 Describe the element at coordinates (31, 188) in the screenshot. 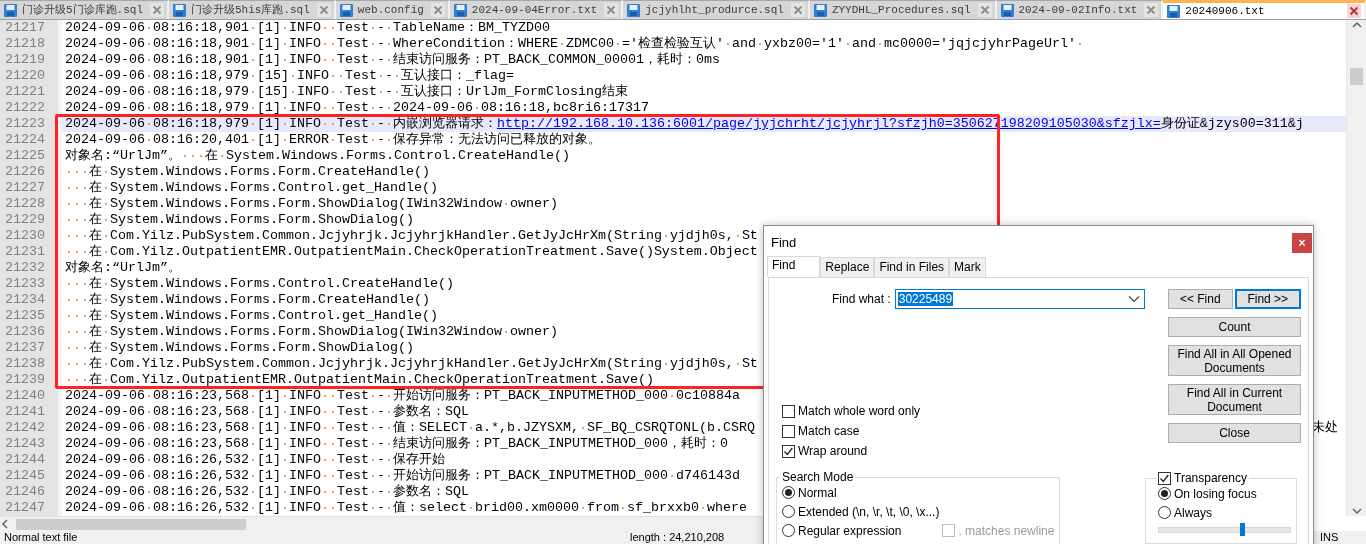

I see `line-number: 21227` at that location.